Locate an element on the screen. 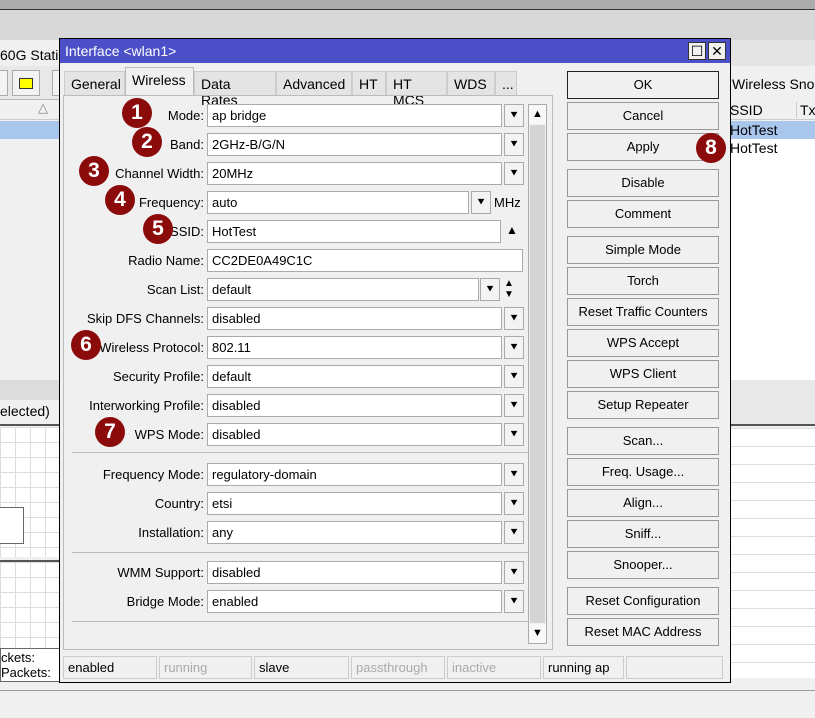 The image size is (815, 718). field-label: Frequency: is located at coordinates (171, 202).